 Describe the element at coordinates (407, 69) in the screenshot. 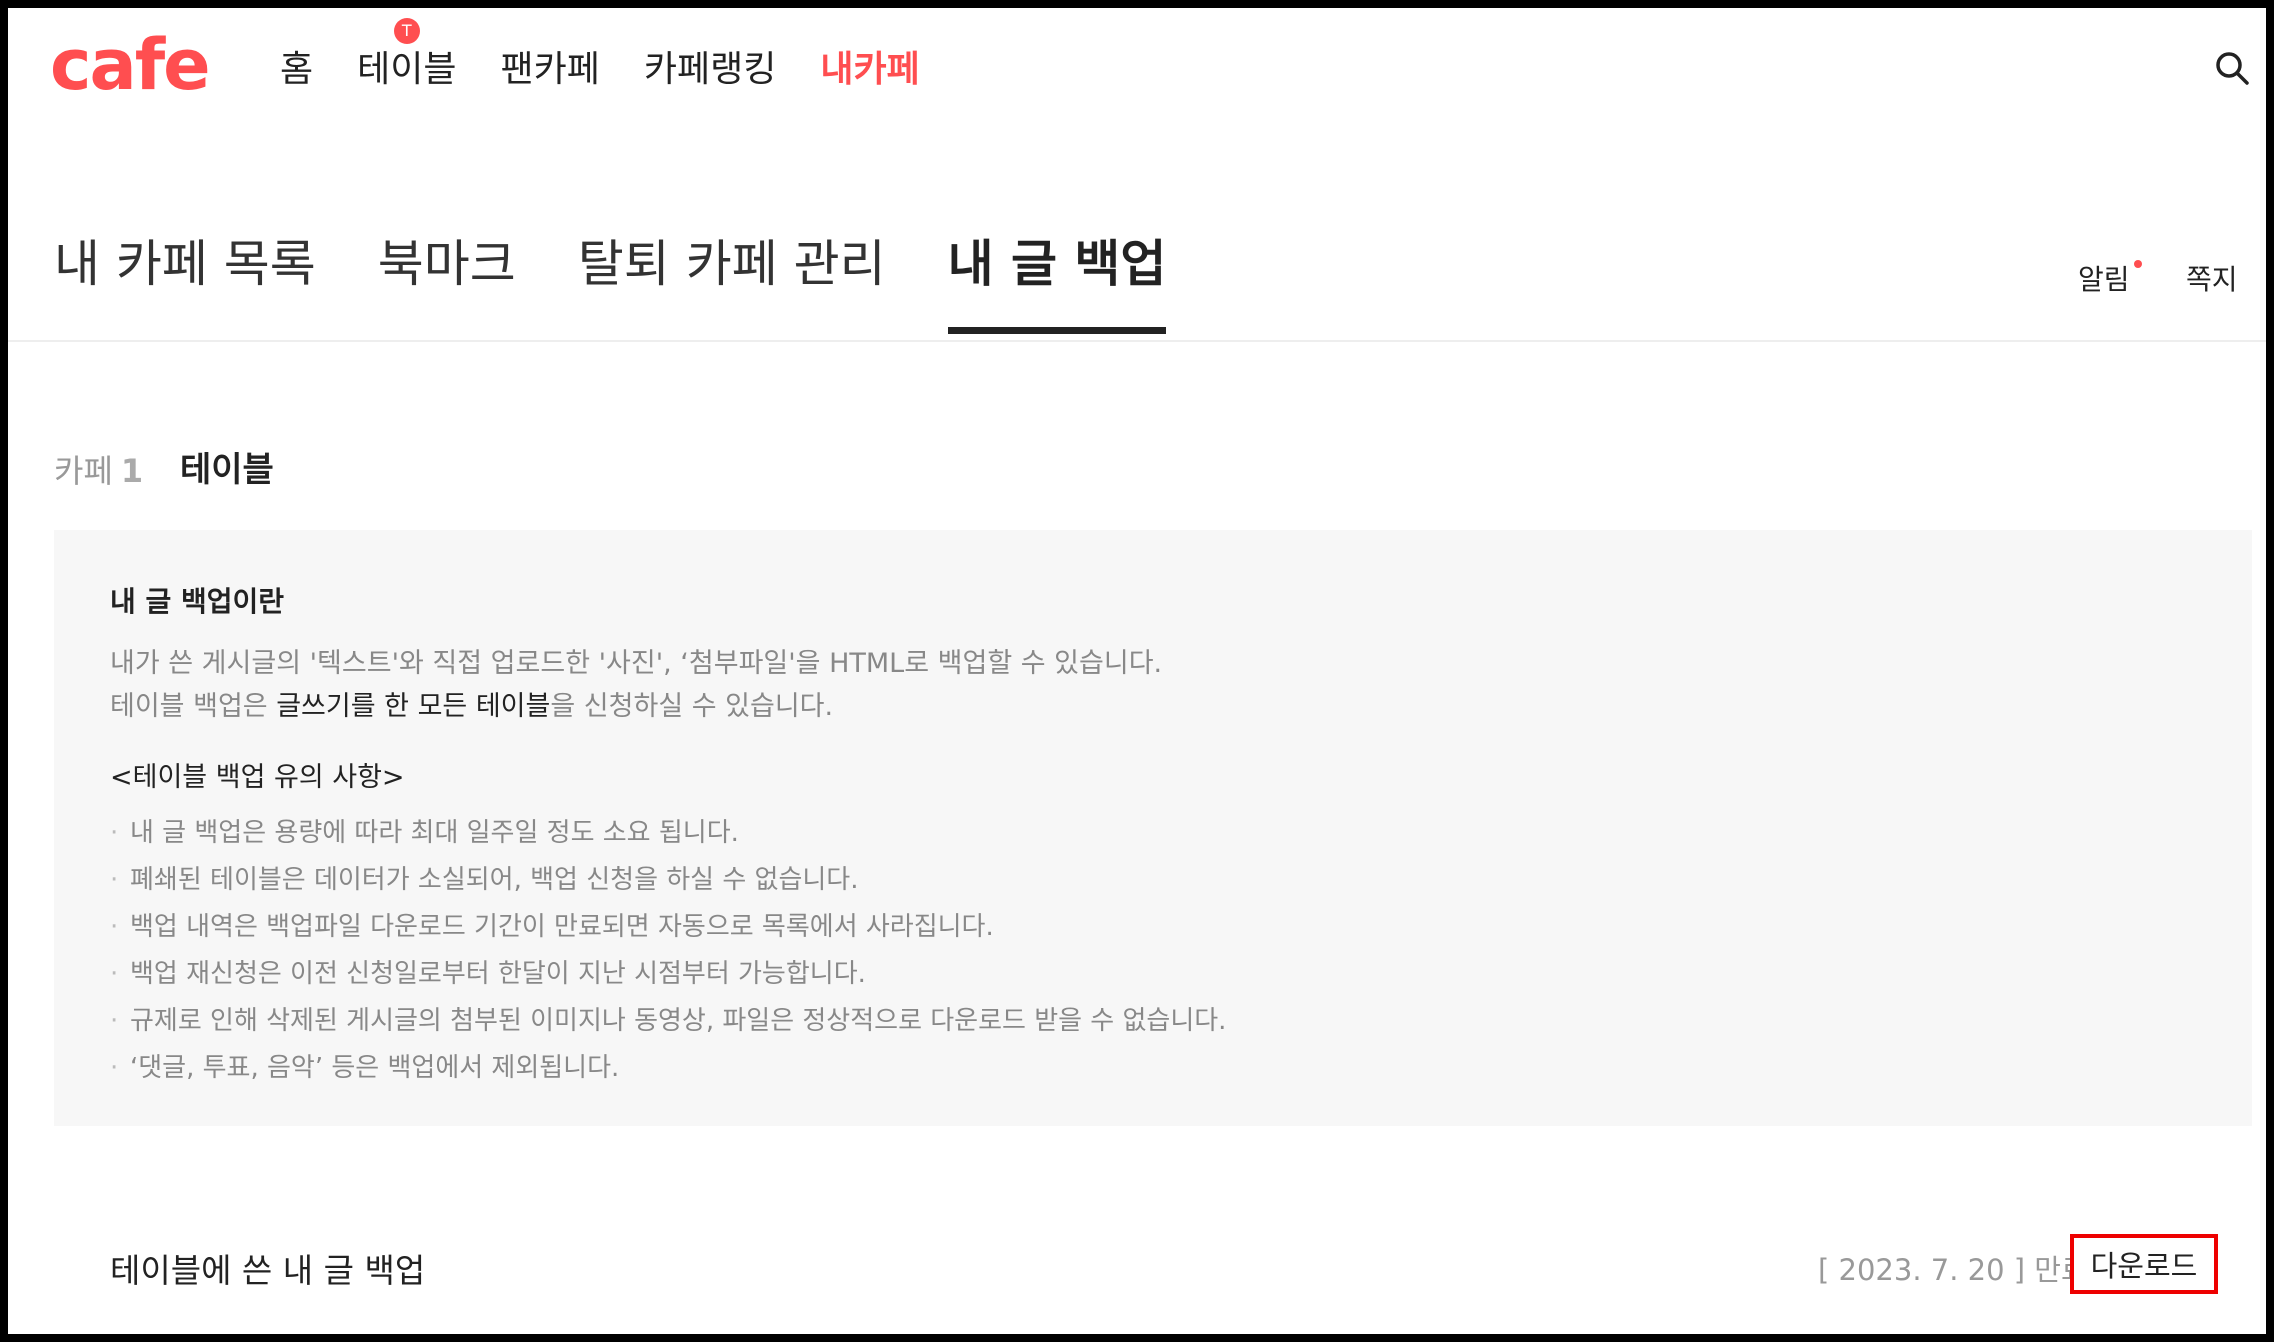

I see `nav-table-label: 테이블` at that location.